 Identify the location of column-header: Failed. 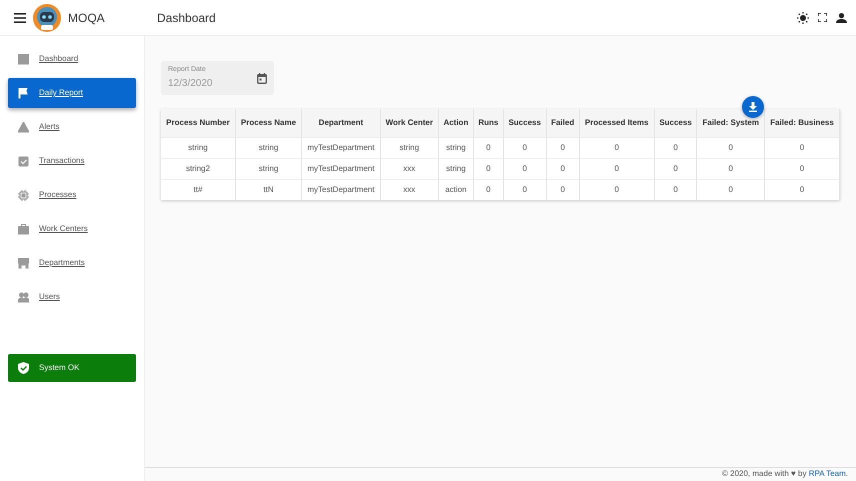
(563, 123).